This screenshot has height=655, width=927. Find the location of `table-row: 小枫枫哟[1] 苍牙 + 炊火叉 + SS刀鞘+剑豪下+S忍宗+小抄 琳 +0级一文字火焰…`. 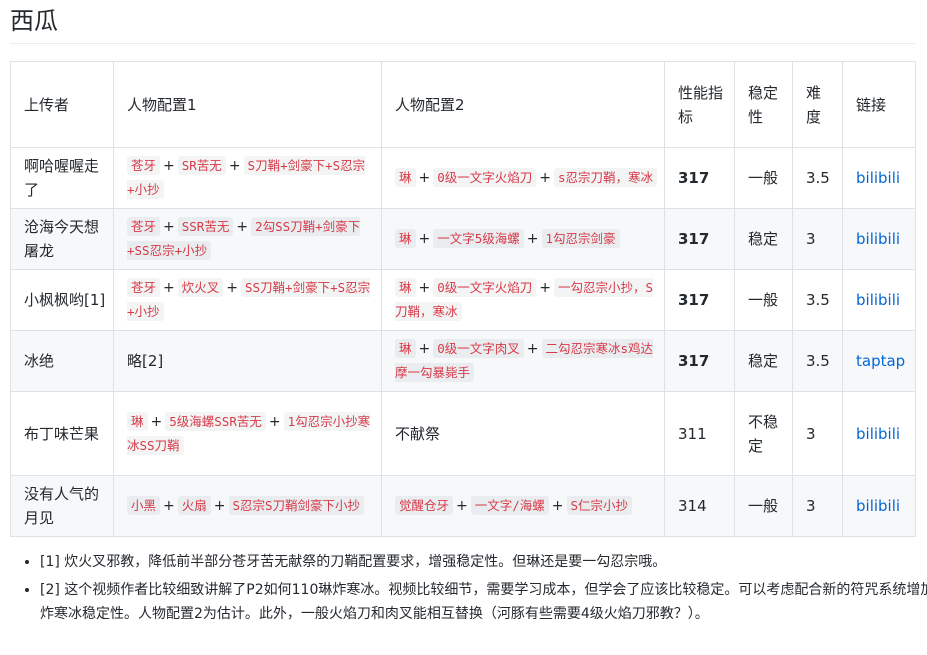

table-row: 小枫枫哟[1] 苍牙 + 炊火叉 + SS刀鞘+剑豪下+S忍宗+小抄 琳 +0级一文字火焰… is located at coordinates (463, 300).